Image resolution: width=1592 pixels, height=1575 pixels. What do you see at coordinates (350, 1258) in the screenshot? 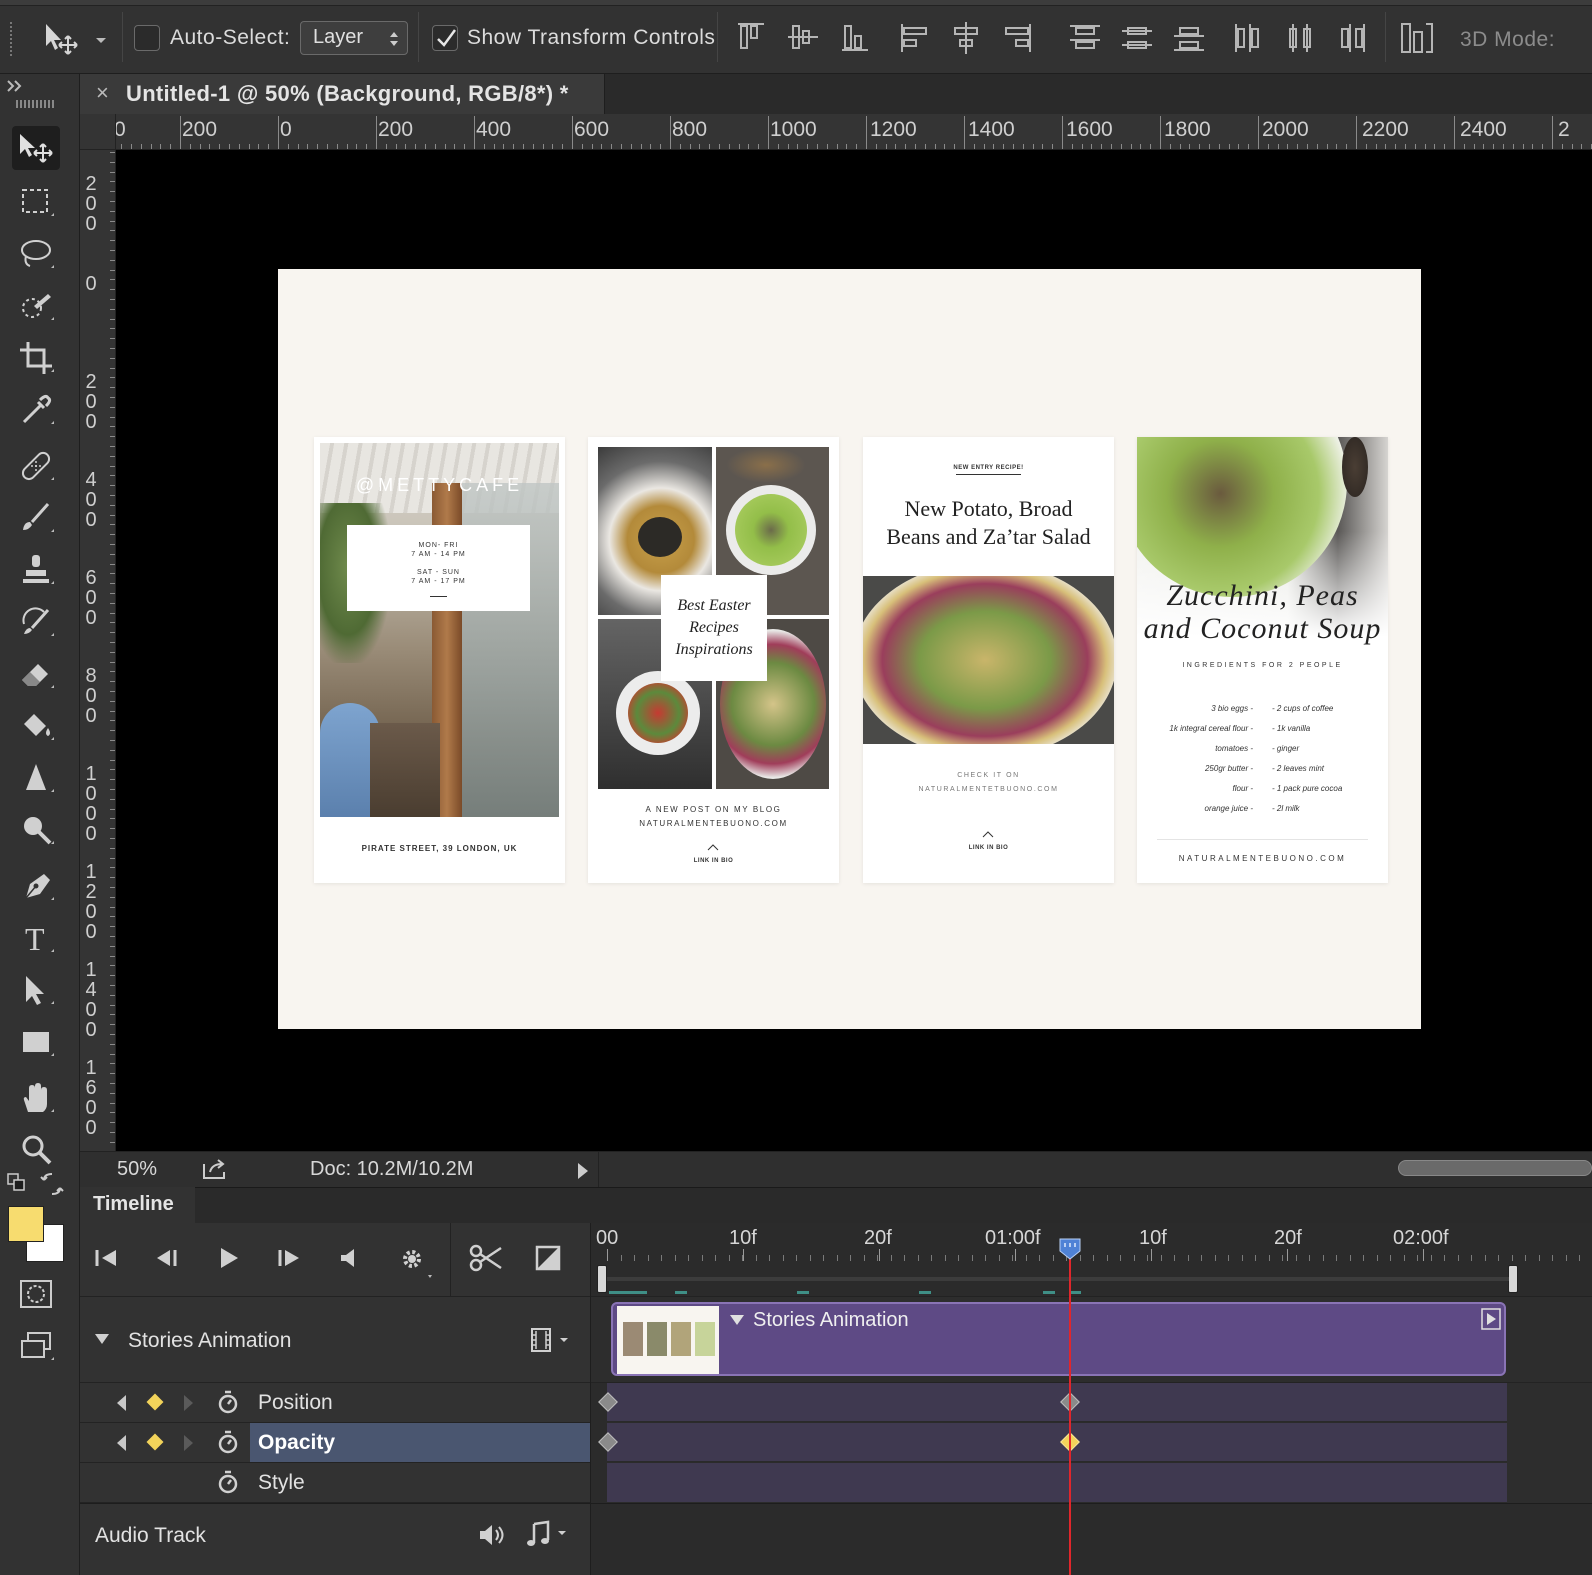
I see `mute-audio-icon` at bounding box center [350, 1258].